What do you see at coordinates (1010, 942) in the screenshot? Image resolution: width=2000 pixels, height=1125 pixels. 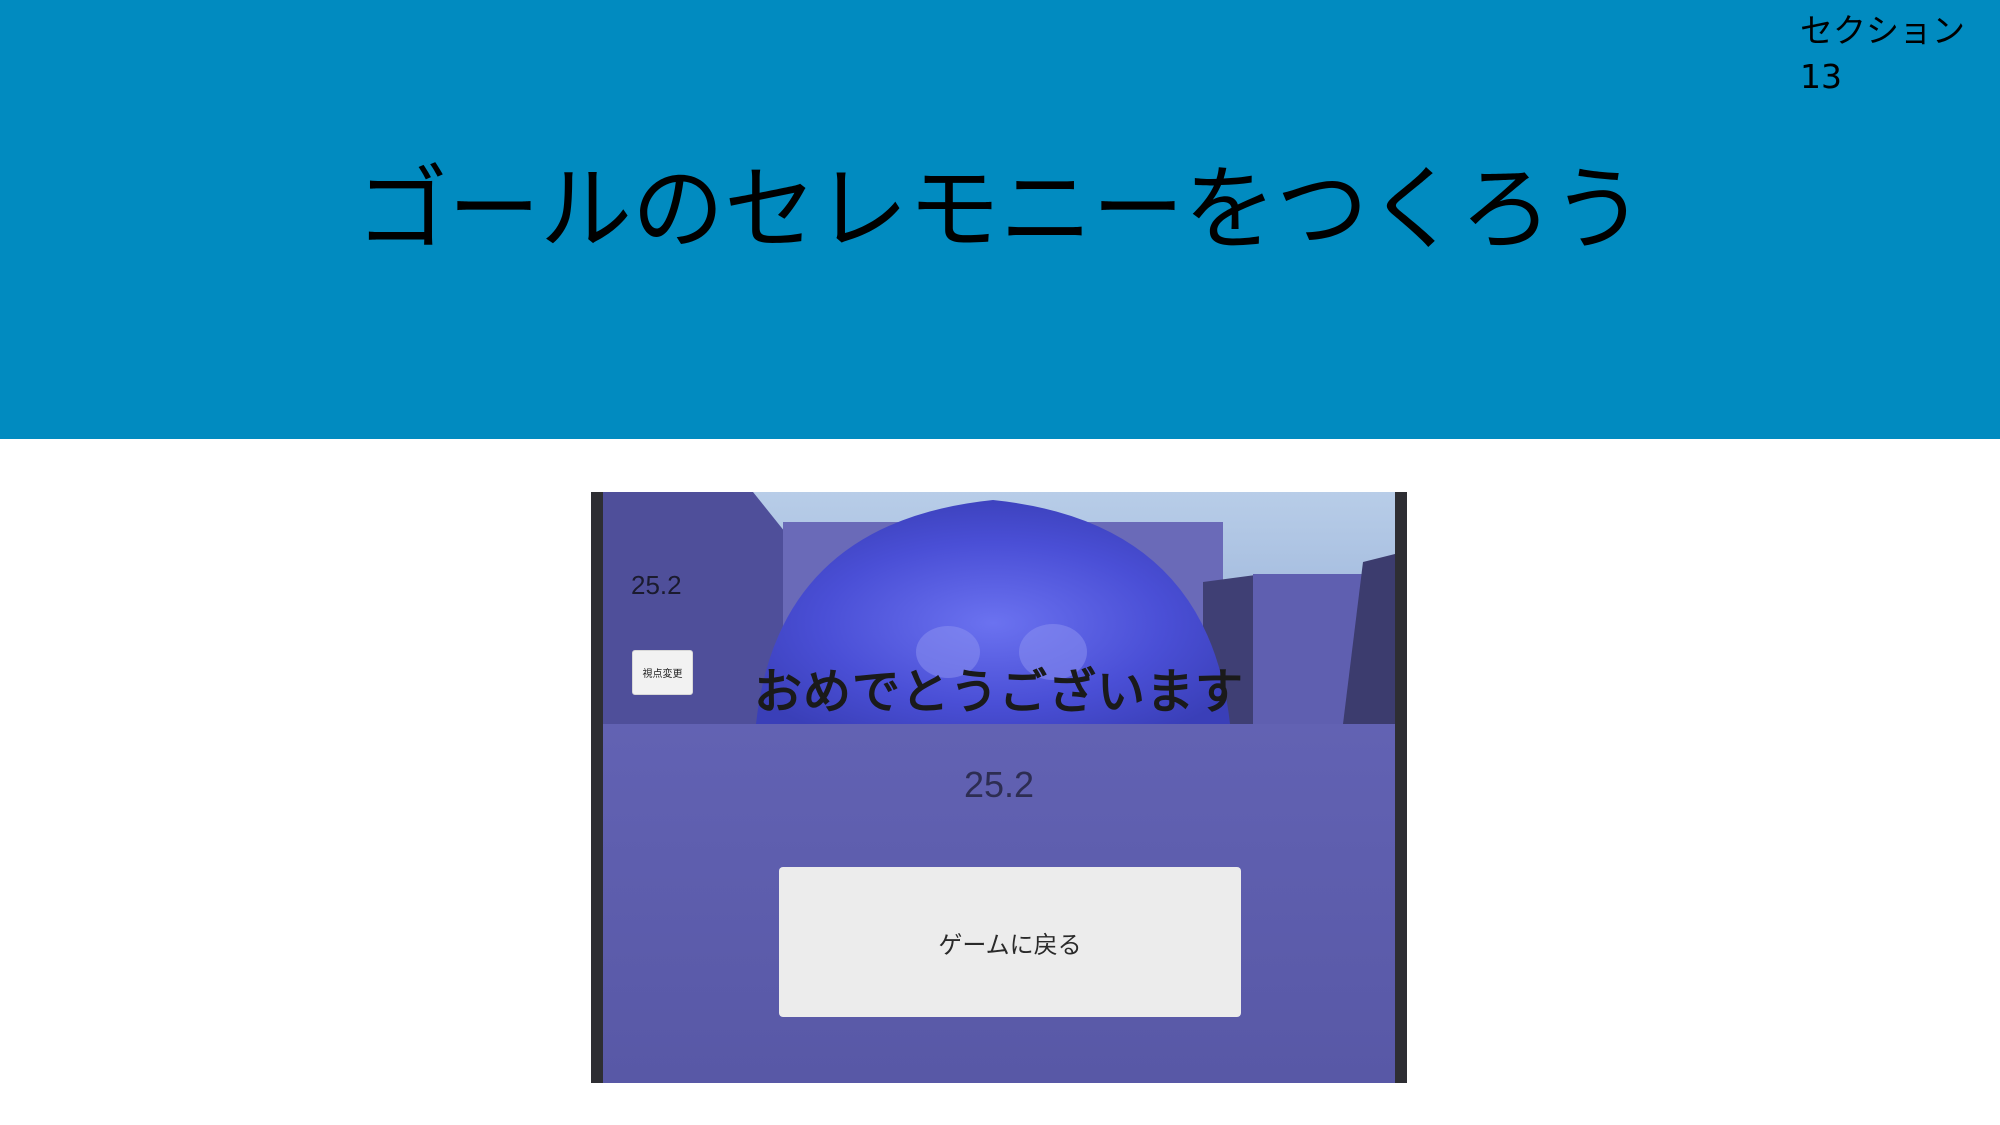 I see `return-to-game-button: ゲームに戻る` at bounding box center [1010, 942].